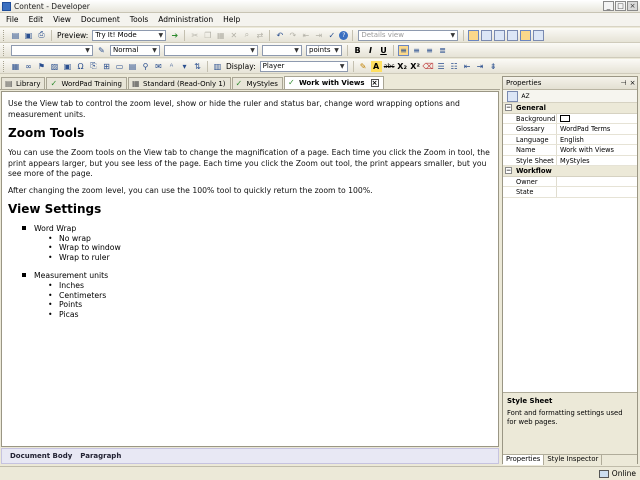 This screenshot has height=480, width=640. What do you see at coordinates (211, 50) in the screenshot?
I see `font-select: ▼` at bounding box center [211, 50].